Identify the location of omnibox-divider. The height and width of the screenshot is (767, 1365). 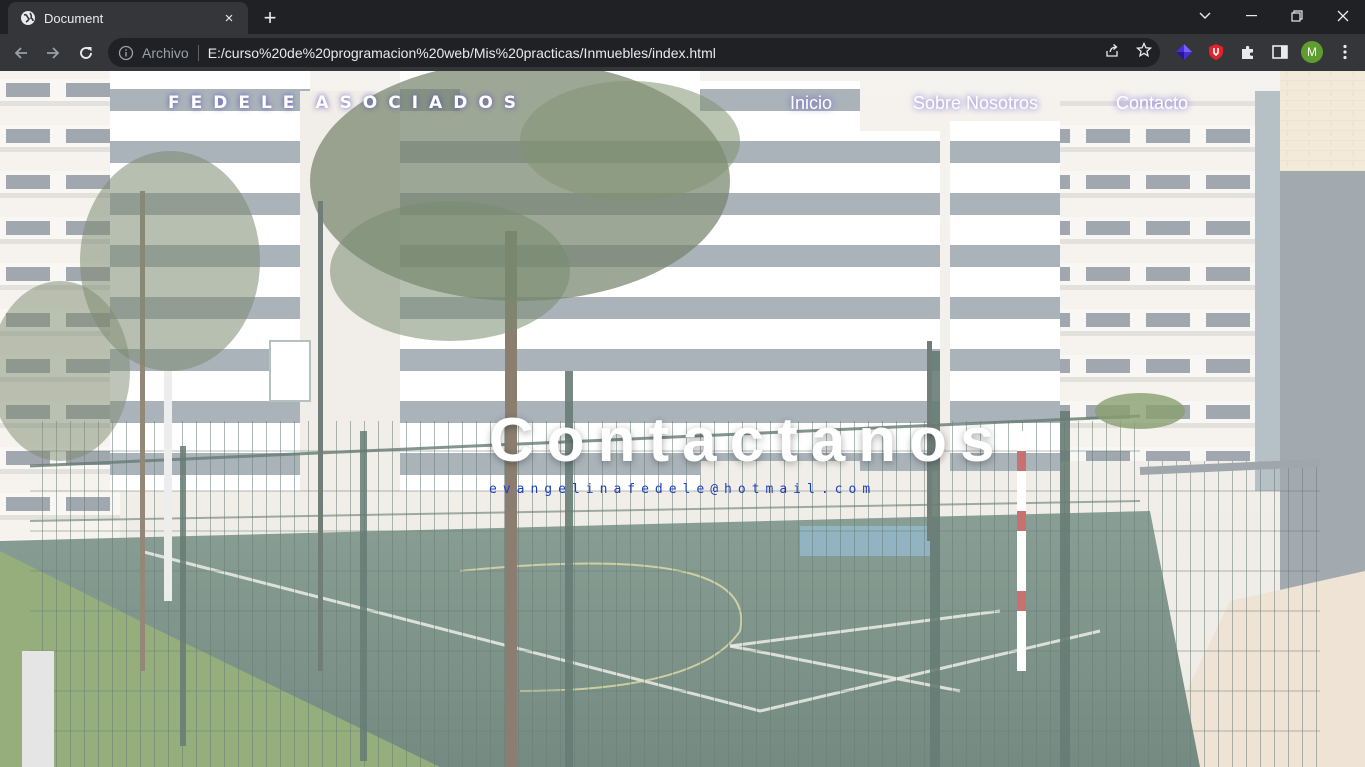
(198, 52).